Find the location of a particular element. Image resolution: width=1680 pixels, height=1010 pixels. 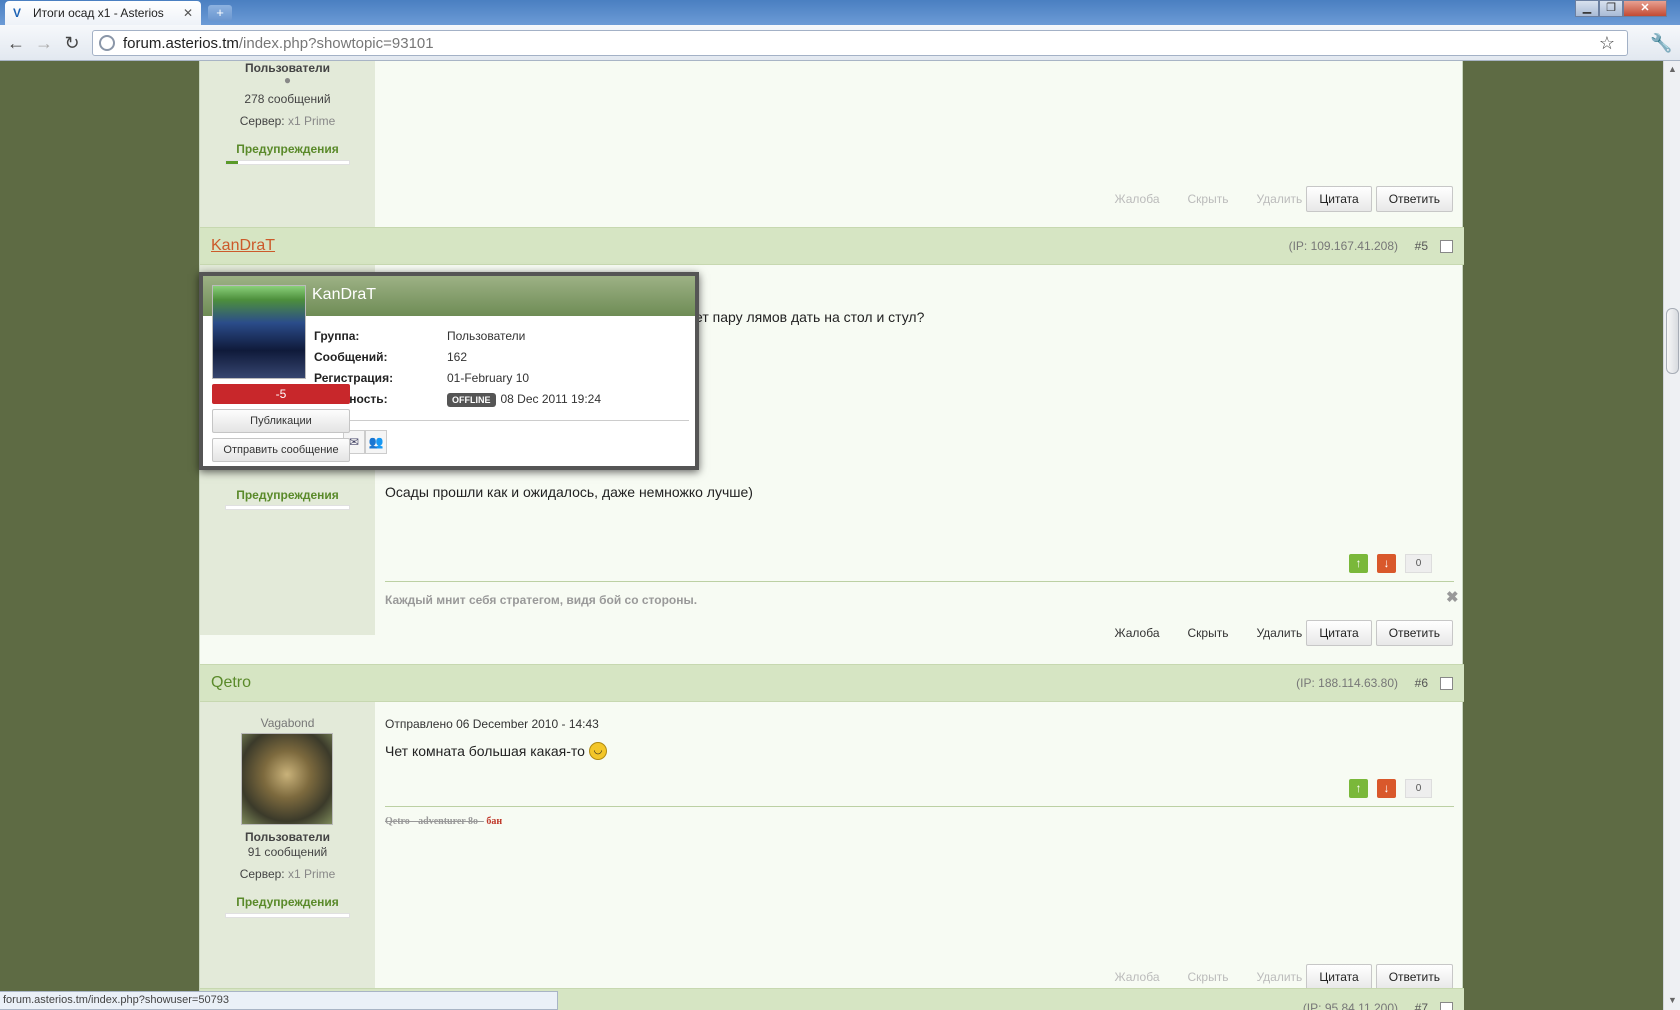

post-6-author: Qetro is located at coordinates (231, 683).